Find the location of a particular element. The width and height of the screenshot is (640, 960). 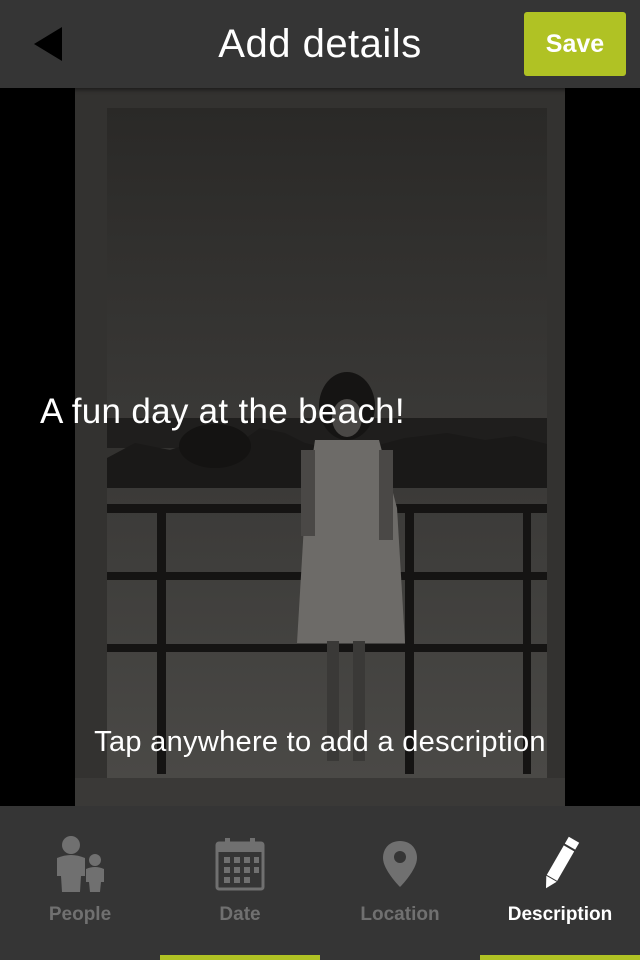

tab-location: Location is located at coordinates (400, 883).